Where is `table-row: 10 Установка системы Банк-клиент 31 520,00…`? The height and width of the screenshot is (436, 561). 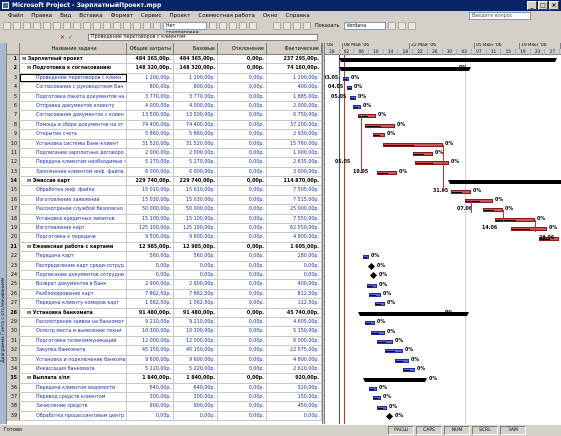 table-row: 10 Установка системы Банк-клиент 31 520,00… is located at coordinates (164, 144).